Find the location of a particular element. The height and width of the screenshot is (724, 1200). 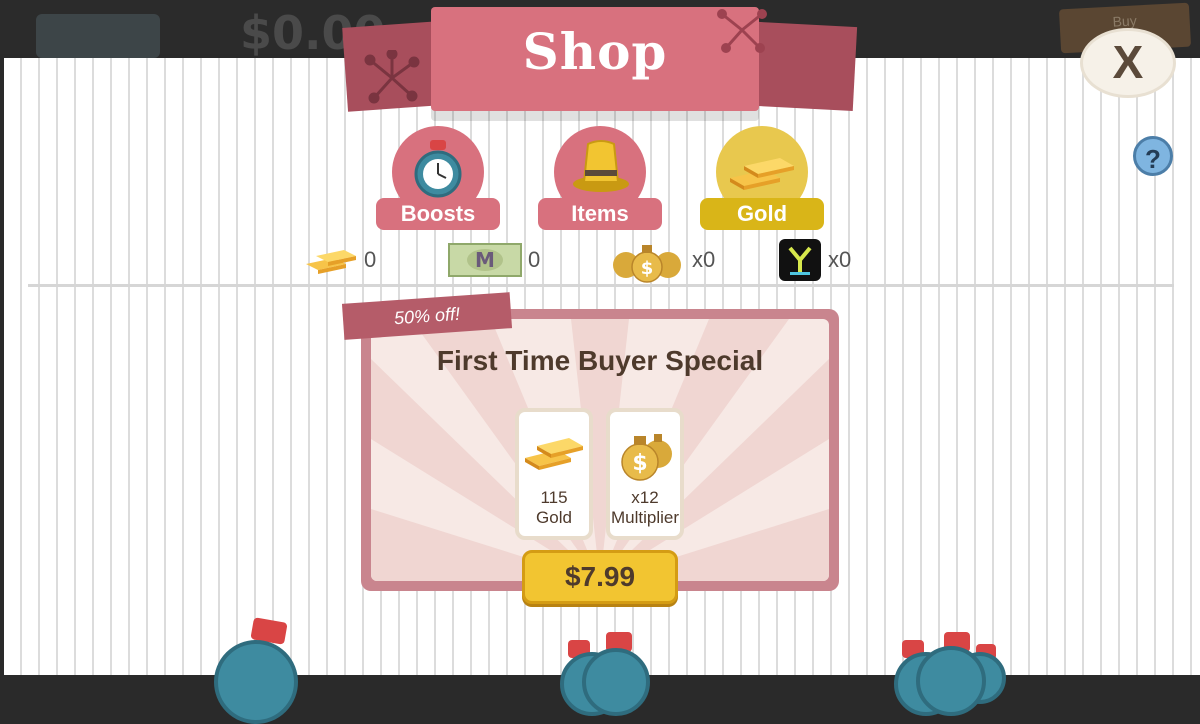

offer-item-multiplier: $ x12 Multiplier is located at coordinates (645, 474).